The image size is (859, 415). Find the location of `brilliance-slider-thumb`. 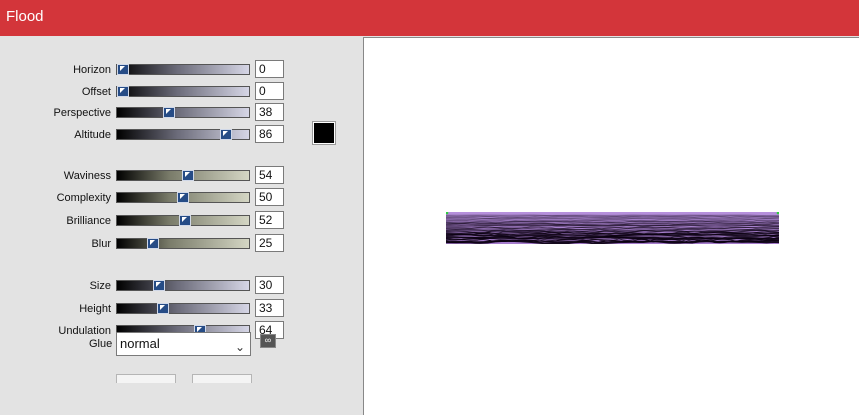

brilliance-slider-thumb is located at coordinates (185, 220).